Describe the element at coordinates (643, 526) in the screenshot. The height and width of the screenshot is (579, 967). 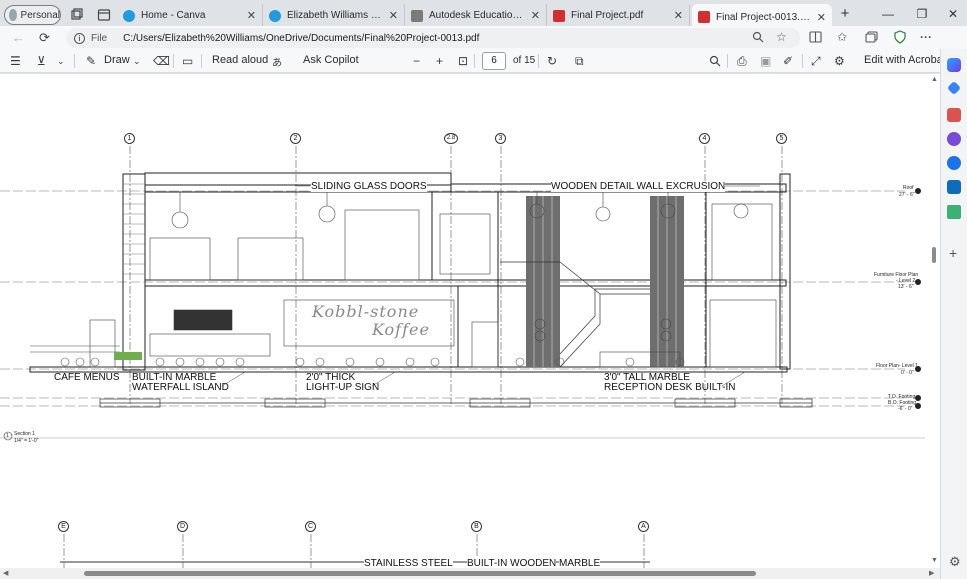
I see `grid-bubble: A` at that location.